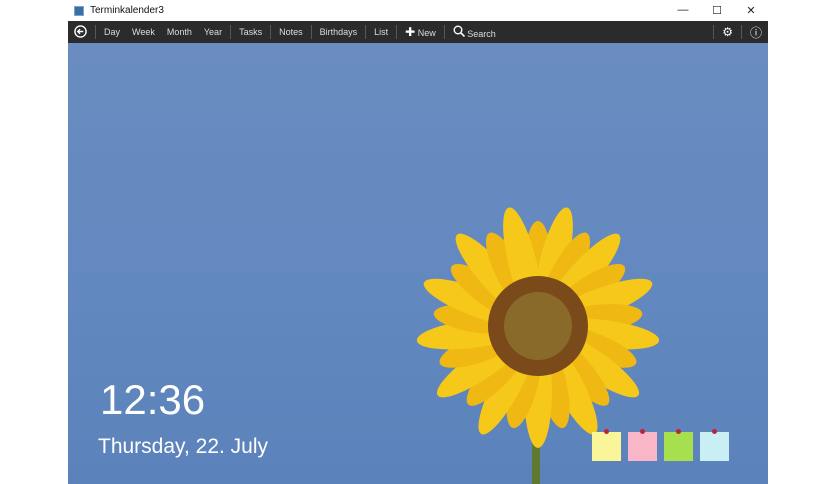  Describe the element at coordinates (179, 32) in the screenshot. I see `tab-month: Month` at that location.